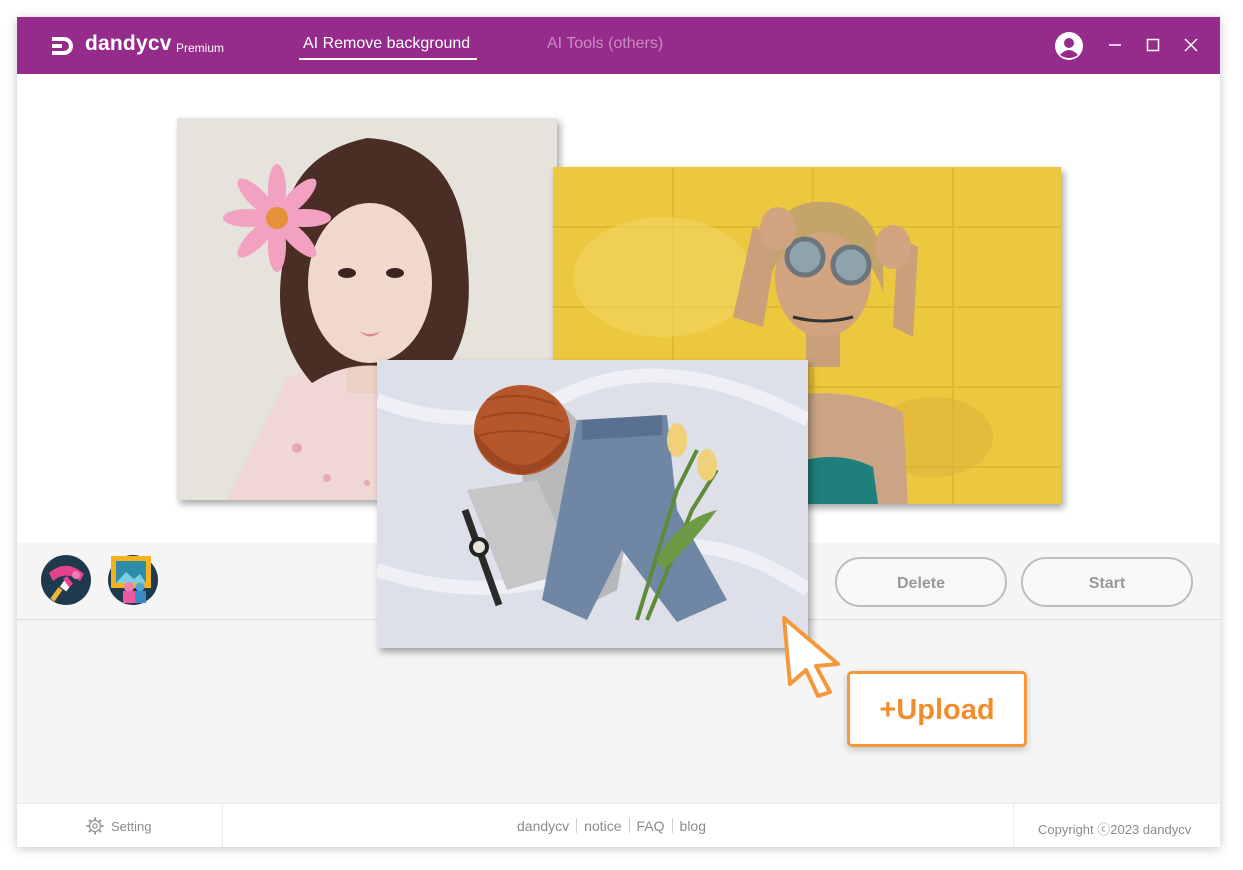 Image resolution: width=1243 pixels, height=870 pixels. Describe the element at coordinates (1191, 45) in the screenshot. I see `close-icon` at that location.